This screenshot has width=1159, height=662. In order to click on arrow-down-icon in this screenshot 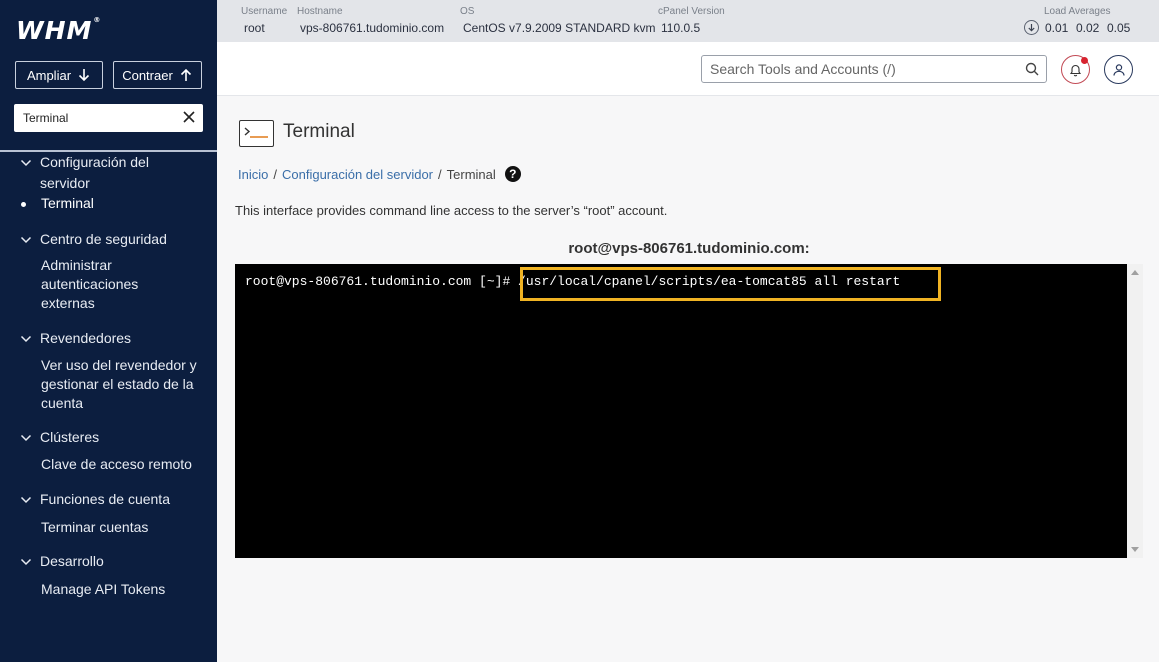, I will do `click(84, 75)`.